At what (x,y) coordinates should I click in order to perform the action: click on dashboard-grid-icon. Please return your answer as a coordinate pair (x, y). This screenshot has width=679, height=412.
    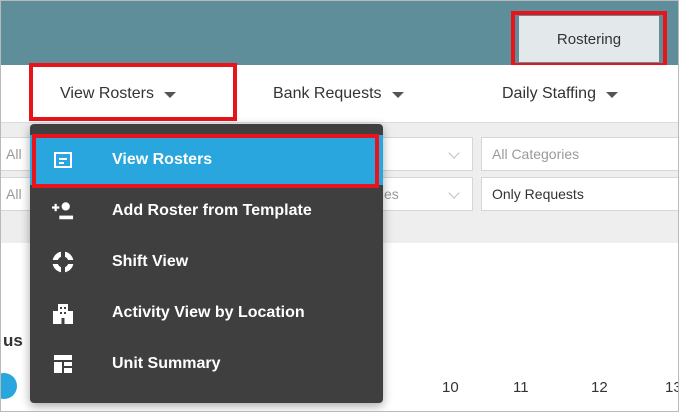
    Looking at the image, I should click on (63, 364).